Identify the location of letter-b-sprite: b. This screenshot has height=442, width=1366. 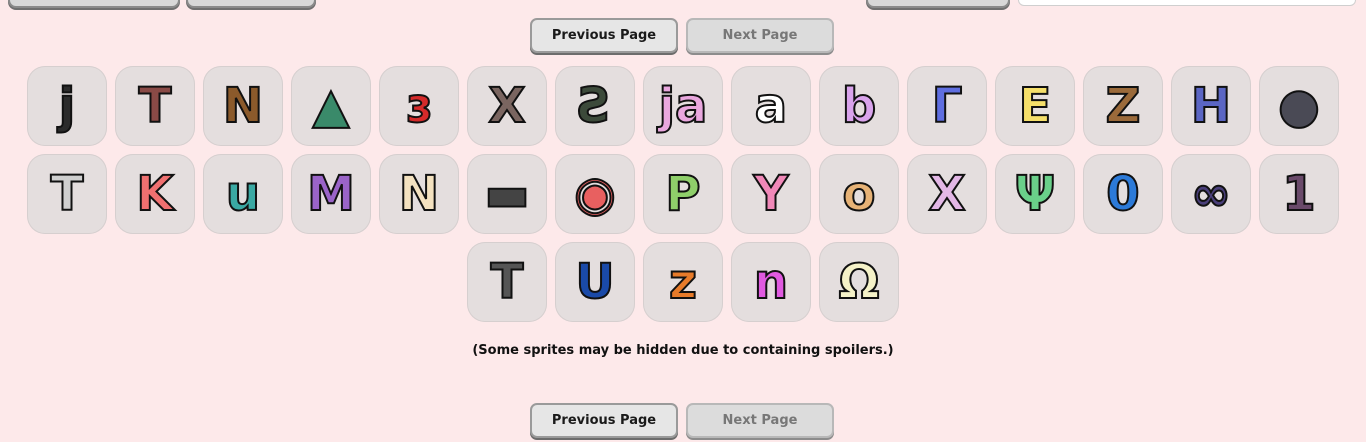
(859, 106).